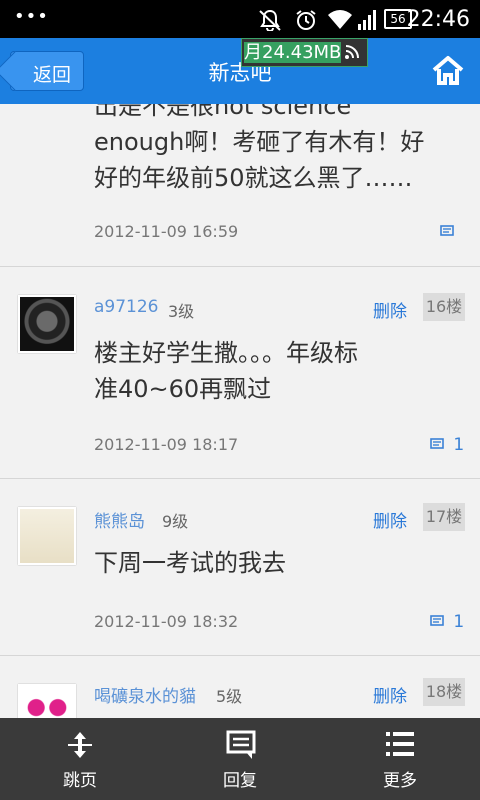 This screenshot has width=480, height=800. What do you see at coordinates (241, 744) in the screenshot?
I see `reply-icon` at bounding box center [241, 744].